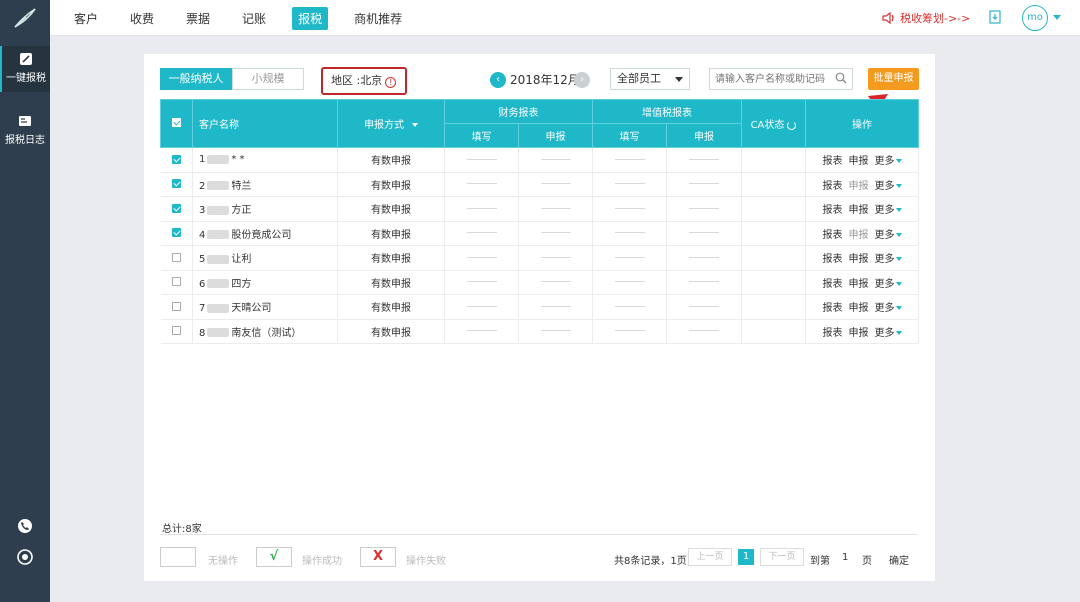 This screenshot has height=602, width=1080. What do you see at coordinates (196, 79) in the screenshot?
I see `tab-general-taxpayer: 一般纳税人` at bounding box center [196, 79].